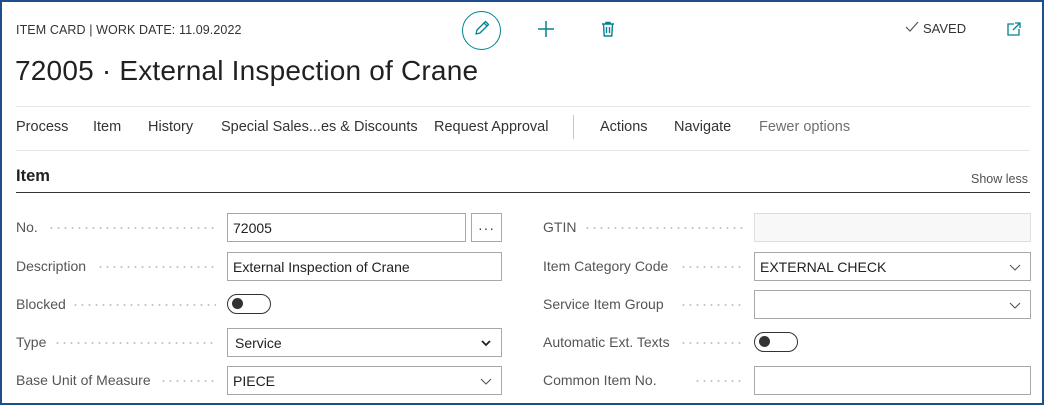  I want to click on automatic-ext-texts-toggle, so click(776, 342).